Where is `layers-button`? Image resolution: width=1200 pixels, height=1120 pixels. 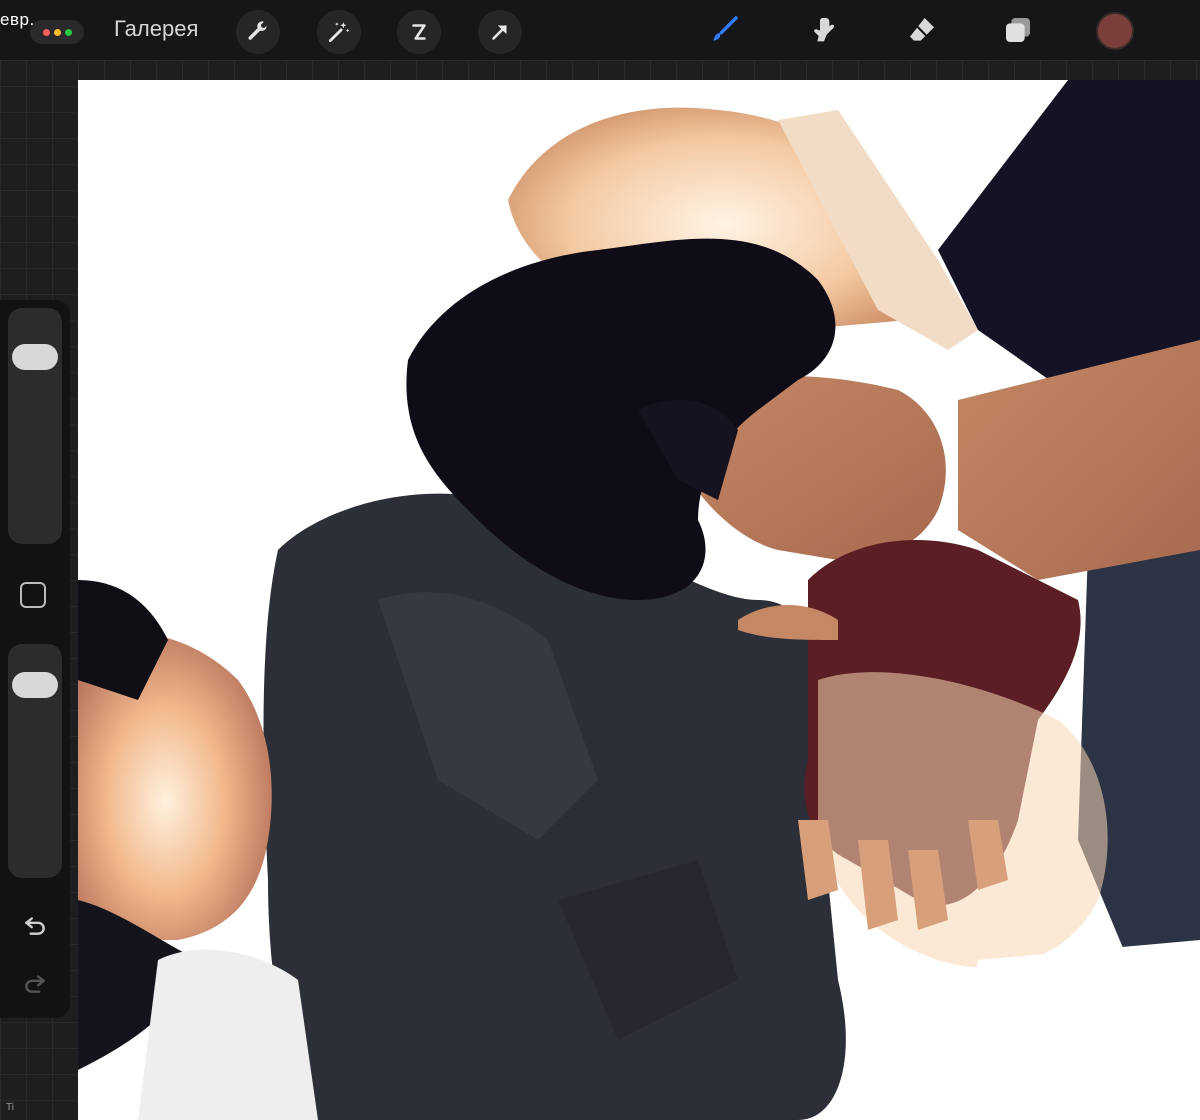
layers-button is located at coordinates (1018, 30).